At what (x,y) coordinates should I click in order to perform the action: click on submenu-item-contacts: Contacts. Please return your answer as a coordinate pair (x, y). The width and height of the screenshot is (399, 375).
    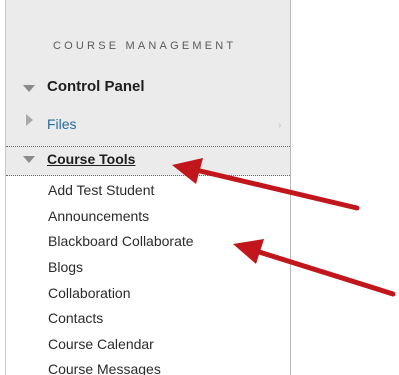
    Looking at the image, I should click on (75, 318).